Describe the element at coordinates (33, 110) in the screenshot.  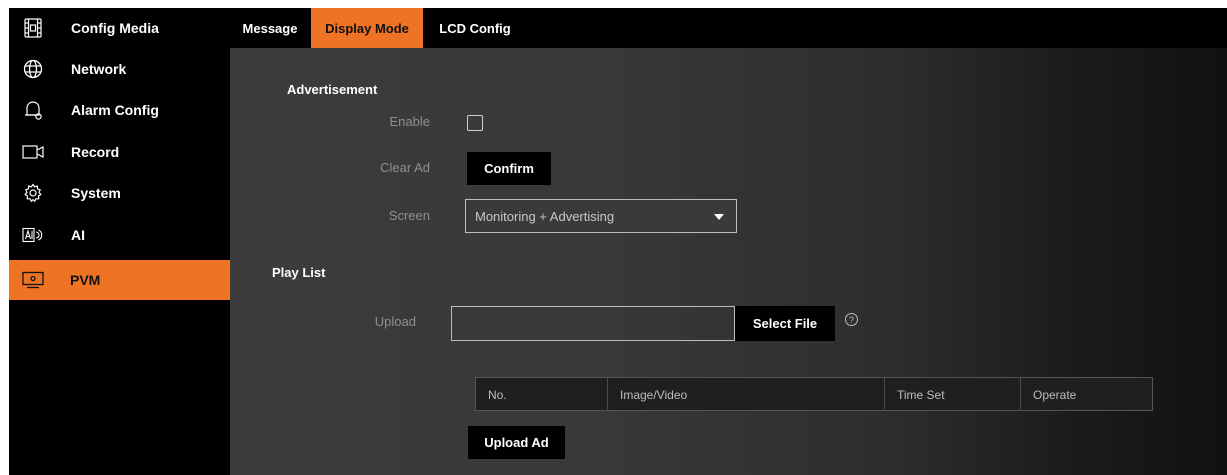
I see `bell-icon` at that location.